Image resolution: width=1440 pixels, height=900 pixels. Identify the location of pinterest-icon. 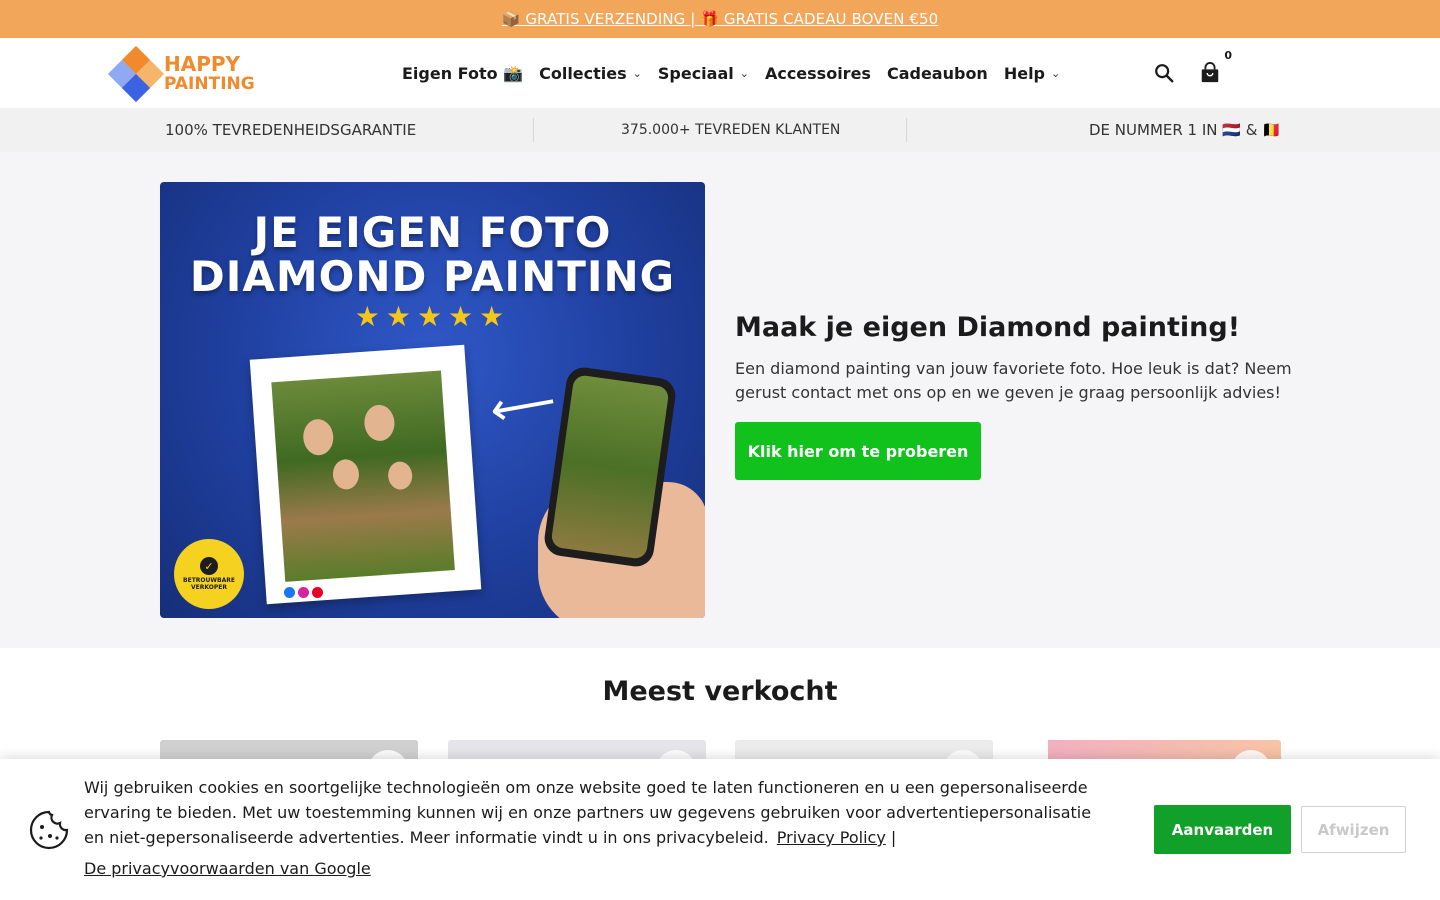
(317, 592).